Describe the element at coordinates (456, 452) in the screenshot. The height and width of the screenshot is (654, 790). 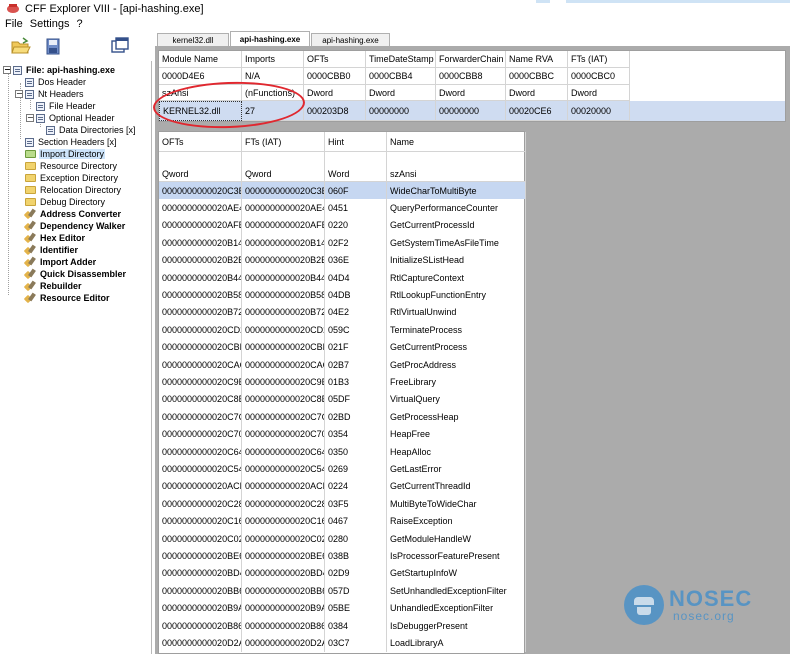
I see `function-name-cell: HeapAlloc` at that location.